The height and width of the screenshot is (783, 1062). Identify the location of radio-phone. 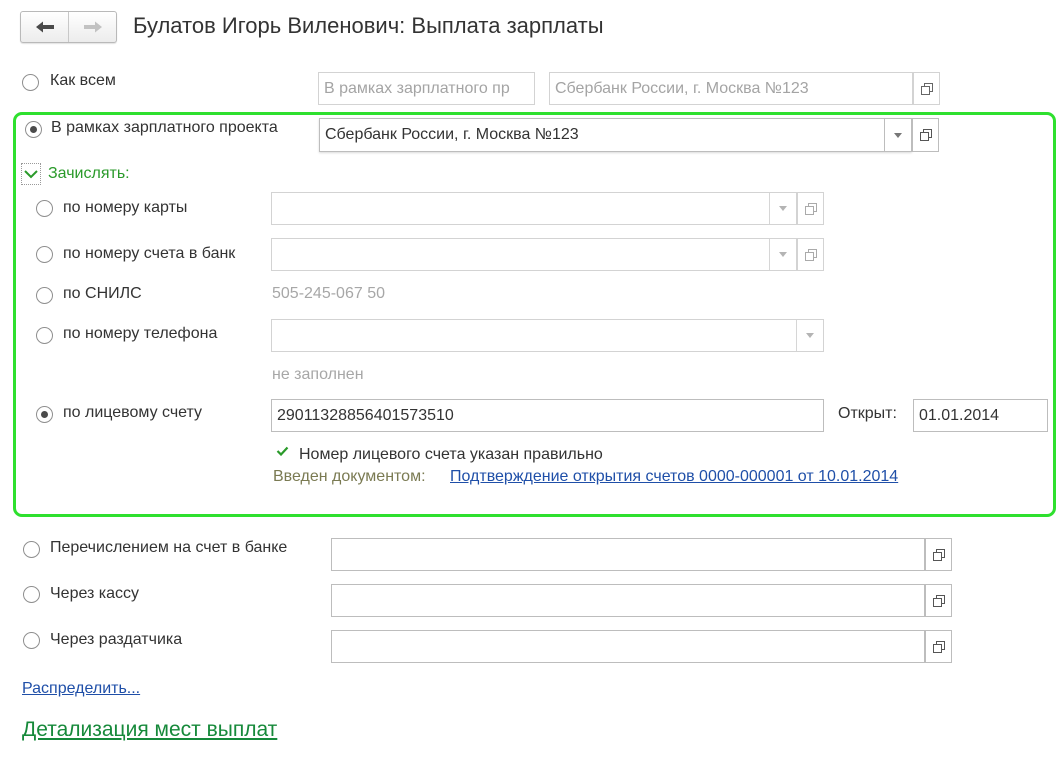
(44, 335).